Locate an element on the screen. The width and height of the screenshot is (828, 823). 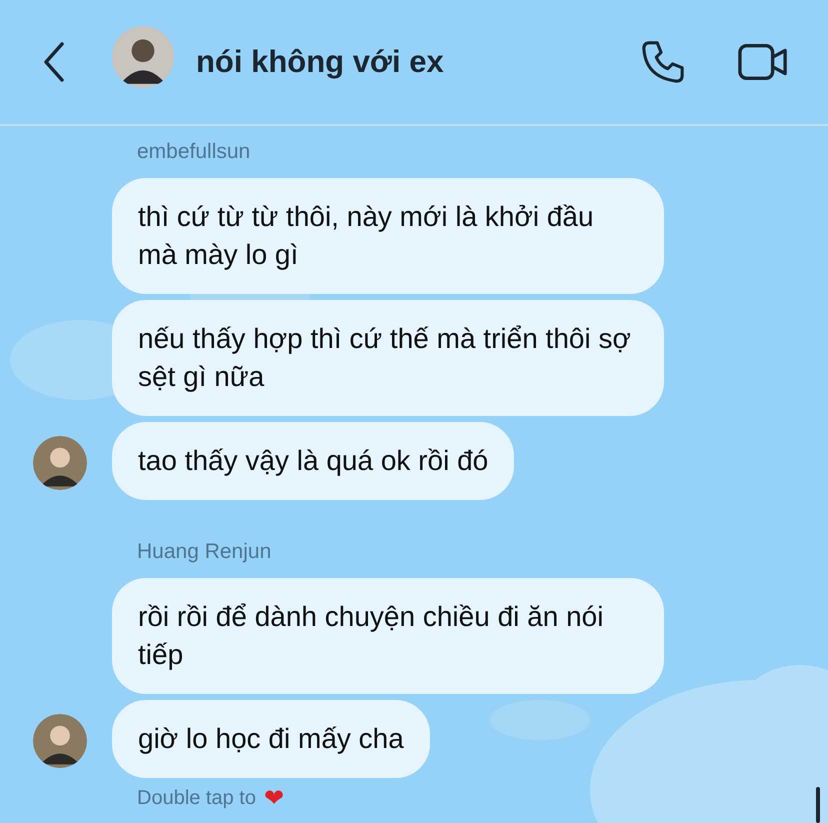
video-camera-icon is located at coordinates (763, 62).